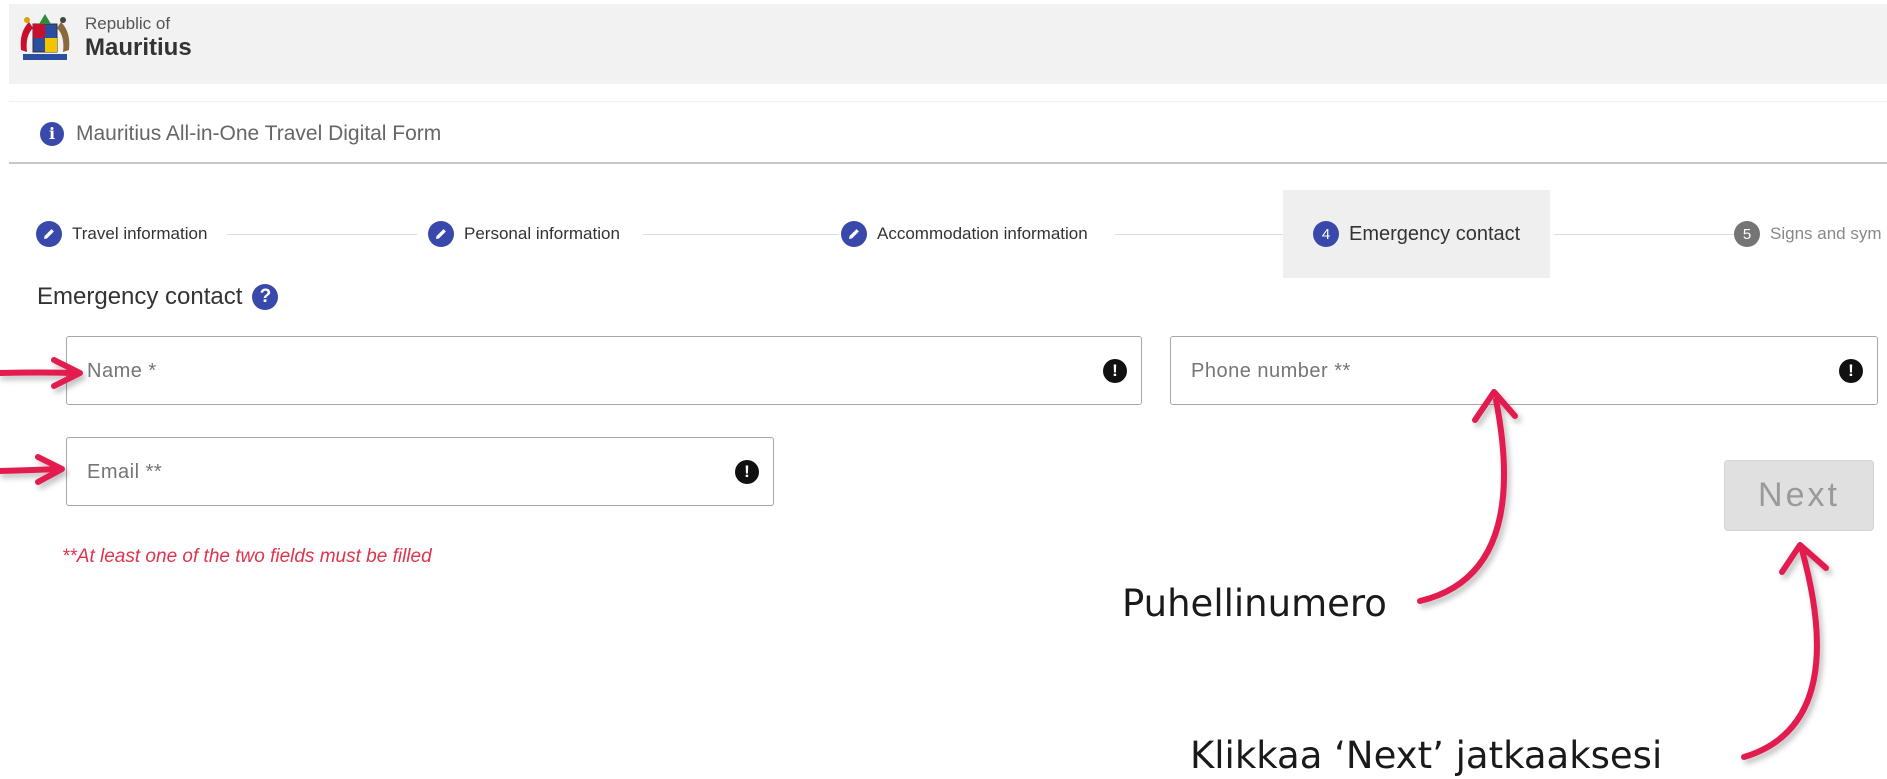 Image resolution: width=1887 pixels, height=779 pixels. I want to click on phone-annotation: Puhellinumero, so click(1254, 603).